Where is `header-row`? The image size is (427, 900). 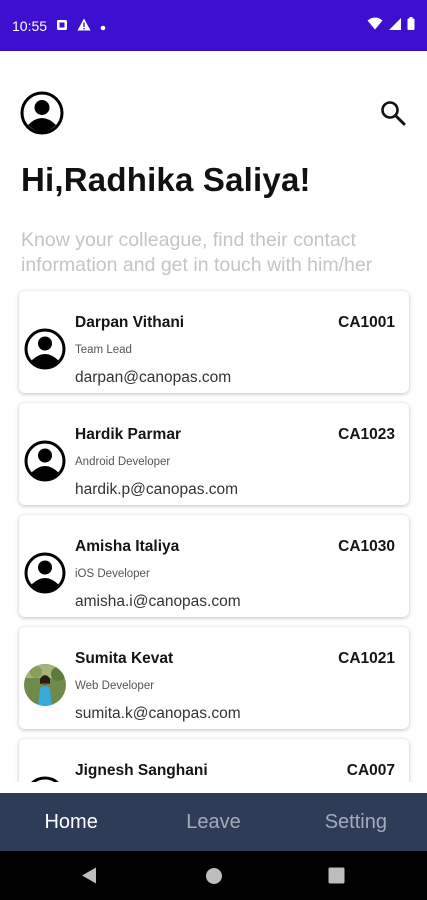
header-row is located at coordinates (213, 113).